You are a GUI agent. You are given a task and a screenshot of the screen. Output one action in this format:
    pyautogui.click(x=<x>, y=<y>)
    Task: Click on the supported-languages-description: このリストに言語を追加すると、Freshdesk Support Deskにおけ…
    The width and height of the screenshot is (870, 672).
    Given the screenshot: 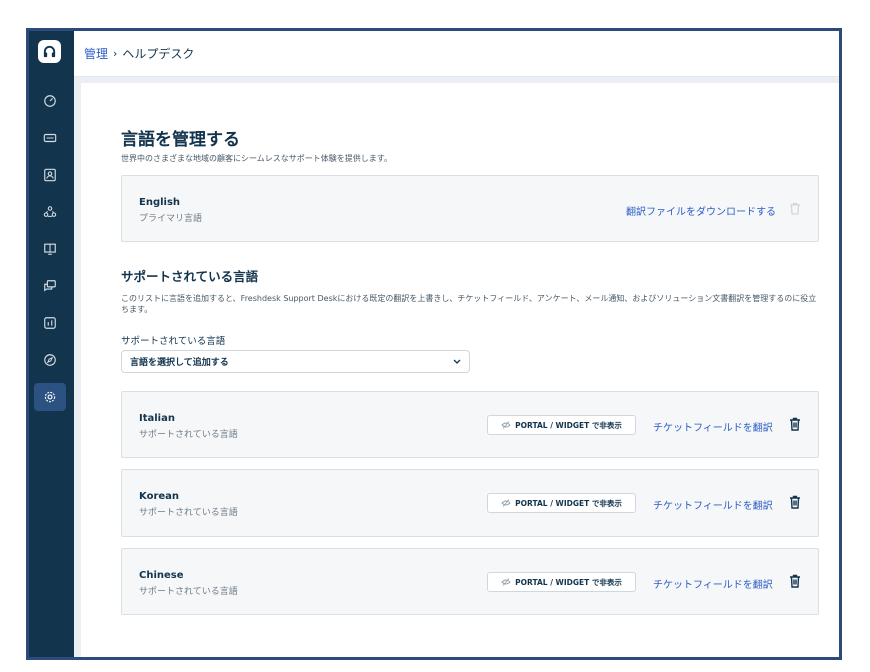 What is the action you would take?
    pyautogui.click(x=469, y=304)
    